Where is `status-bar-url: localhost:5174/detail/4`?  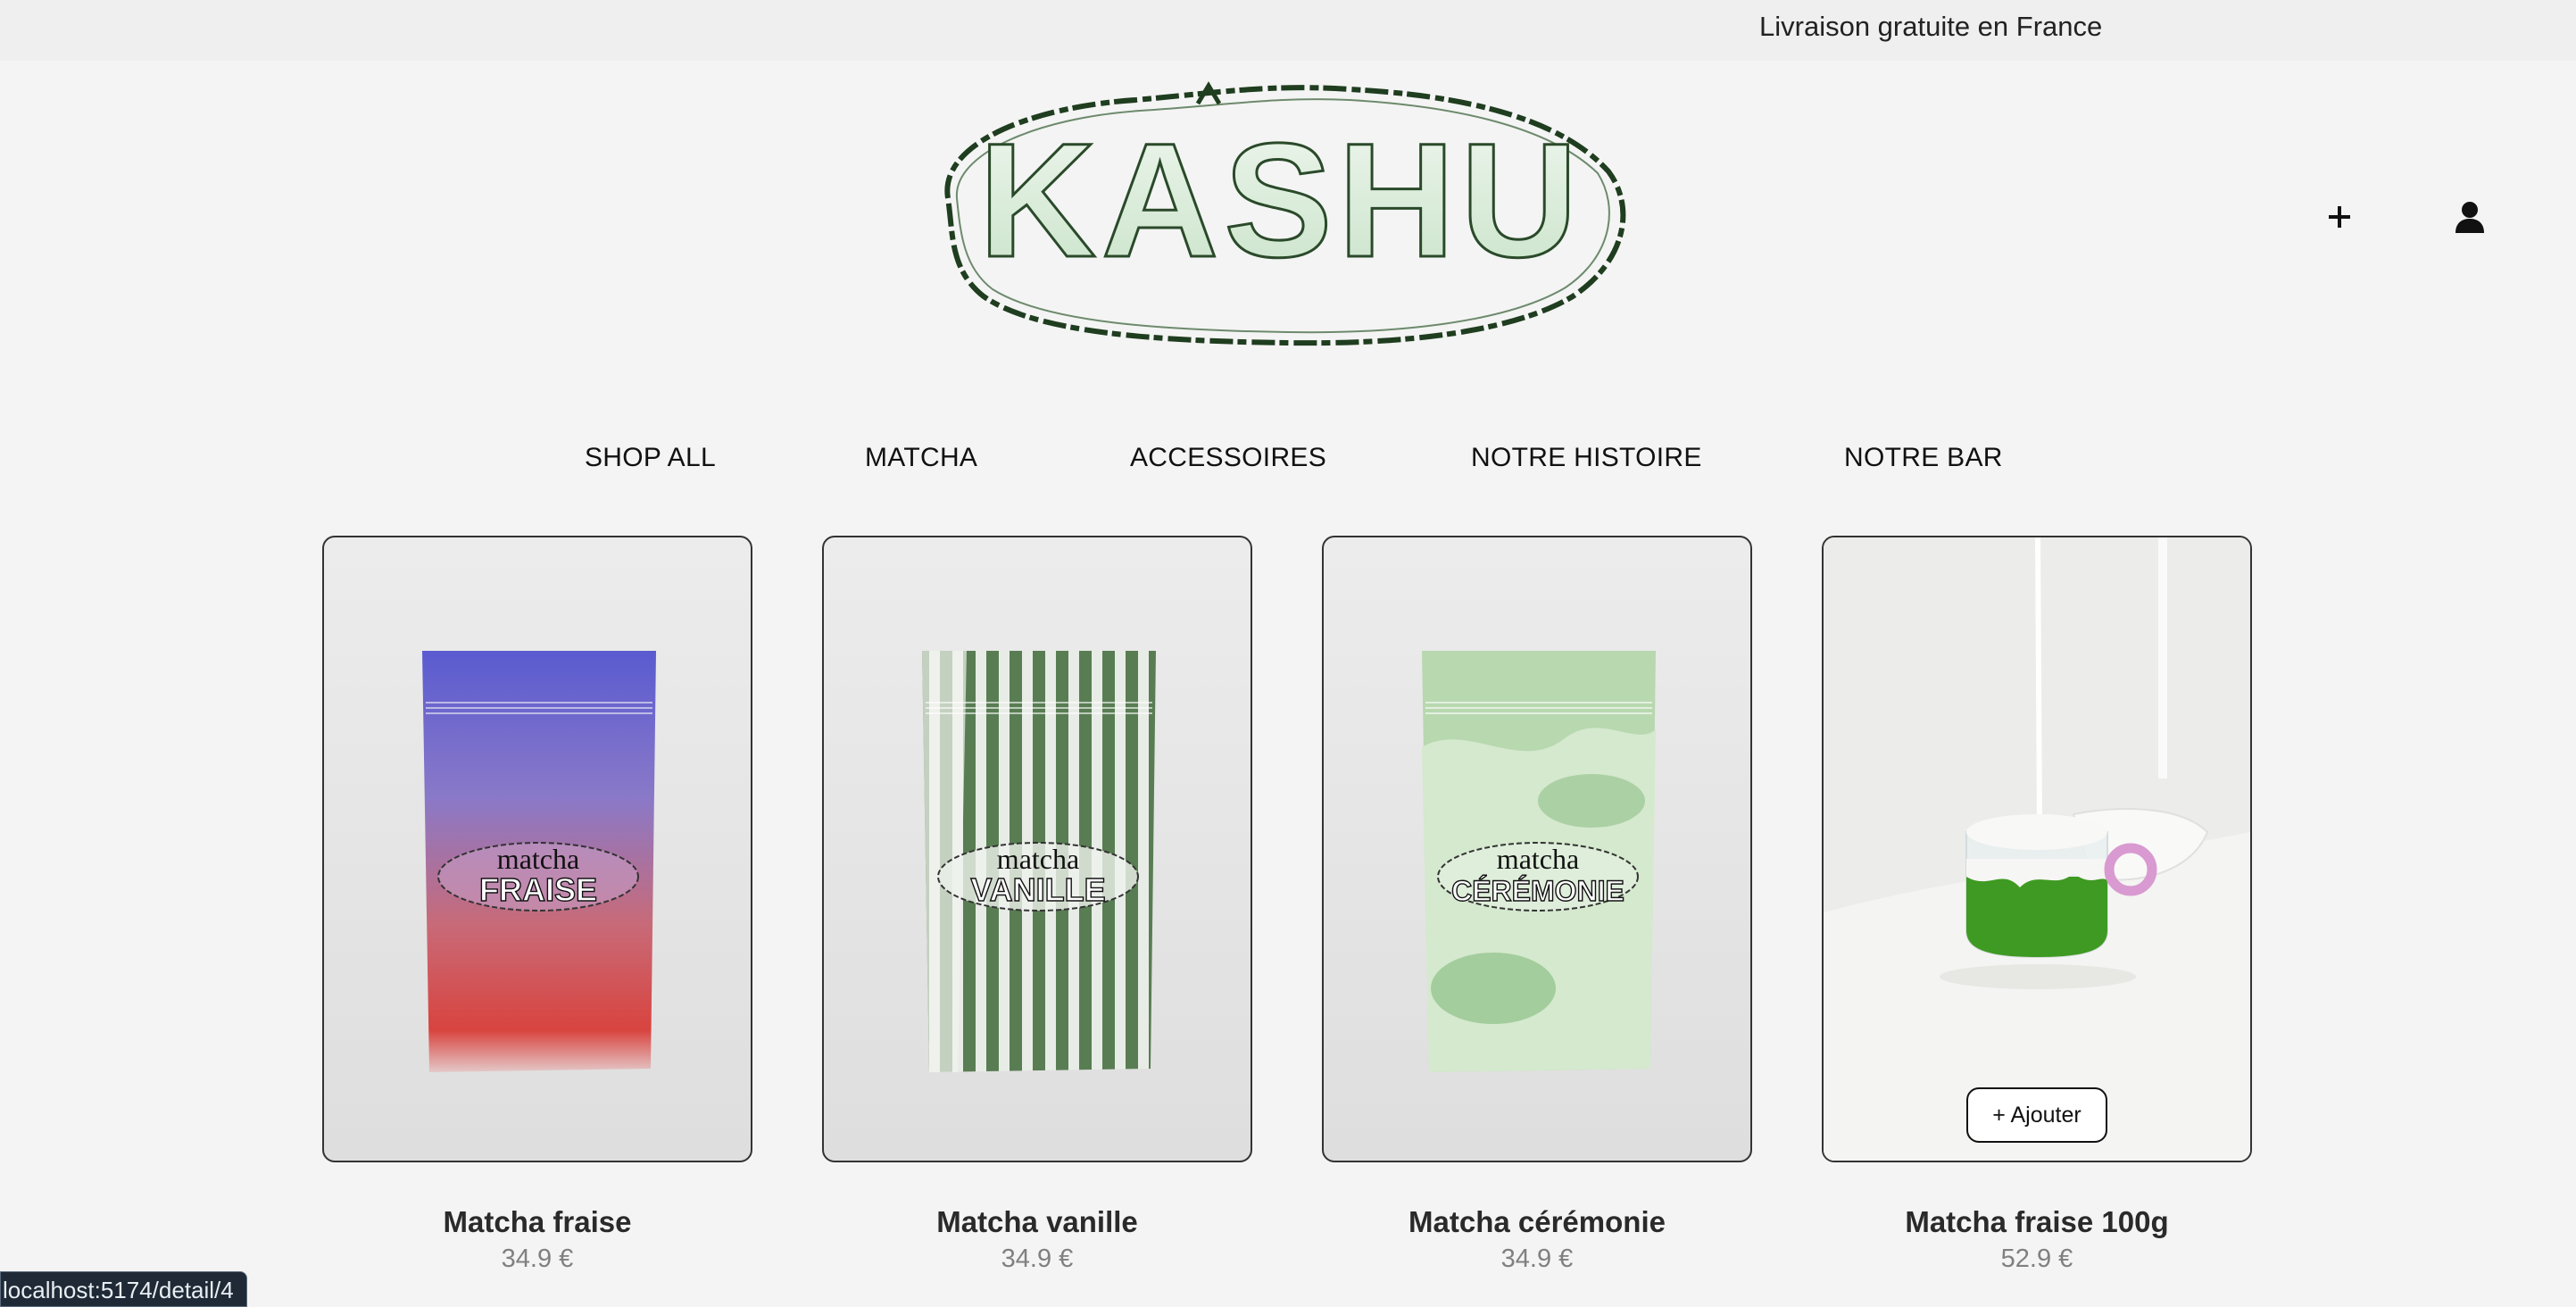
status-bar-url: localhost:5174/detail/4 is located at coordinates (124, 1289).